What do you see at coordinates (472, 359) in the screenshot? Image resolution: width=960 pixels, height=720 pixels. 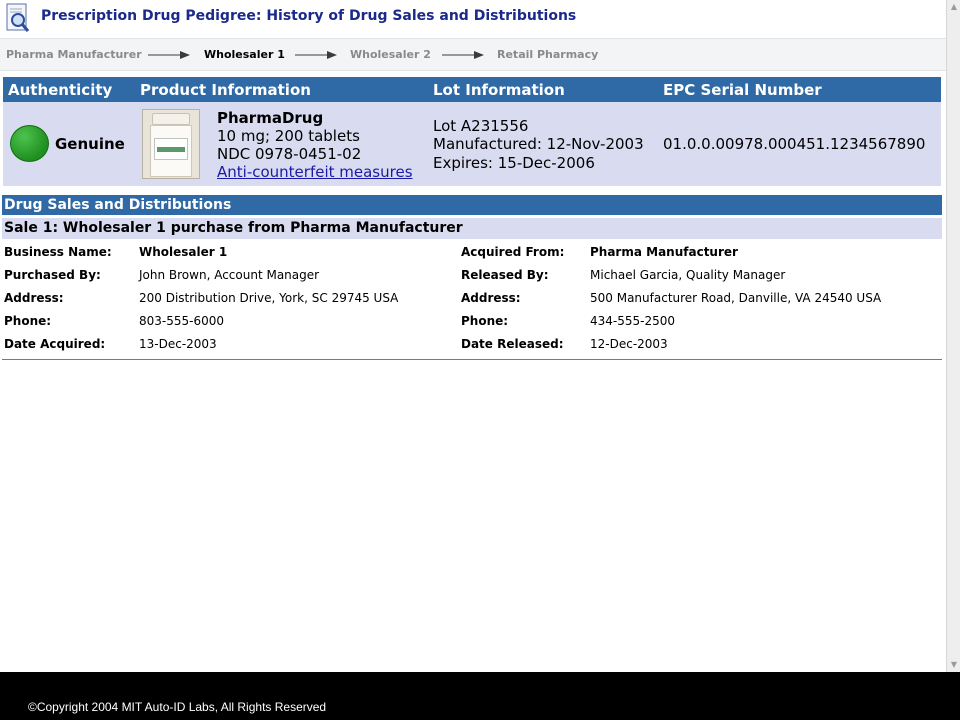 I see `sale-divider` at bounding box center [472, 359].